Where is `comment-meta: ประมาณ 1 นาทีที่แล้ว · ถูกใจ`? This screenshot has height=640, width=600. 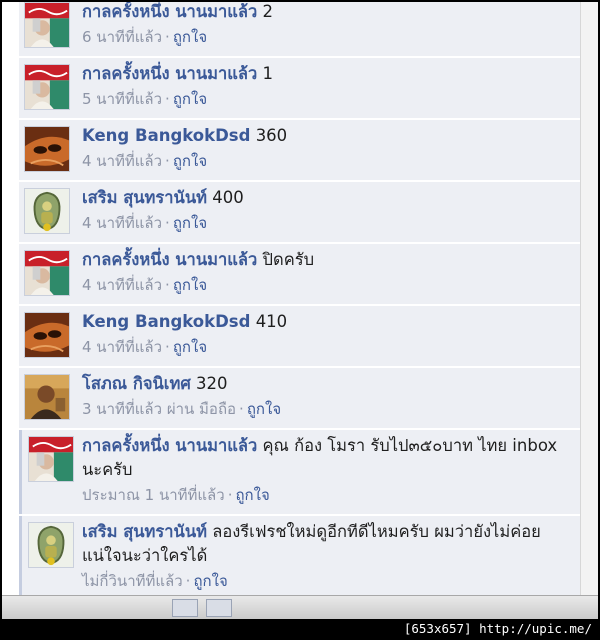 comment-meta: ประมาณ 1 นาทีที่แล้ว · ถูกใจ is located at coordinates (324, 495).